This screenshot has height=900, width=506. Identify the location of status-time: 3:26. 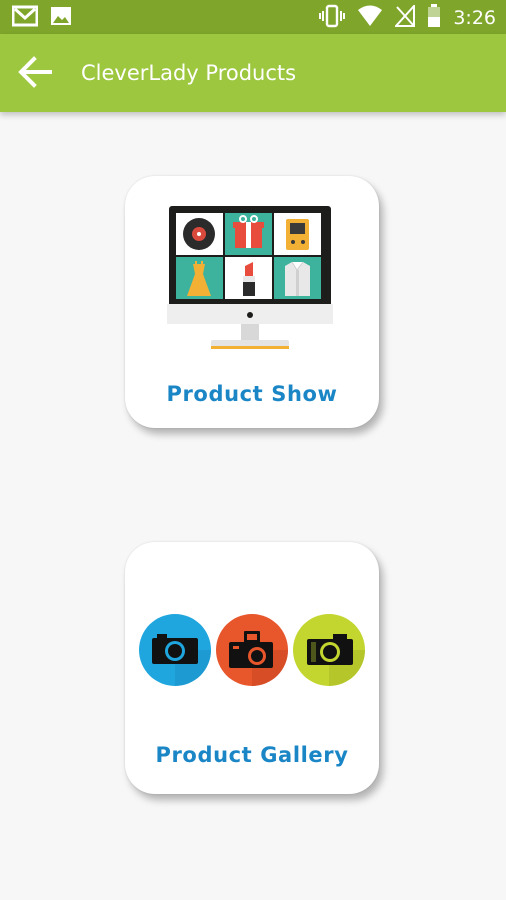
(474, 18).